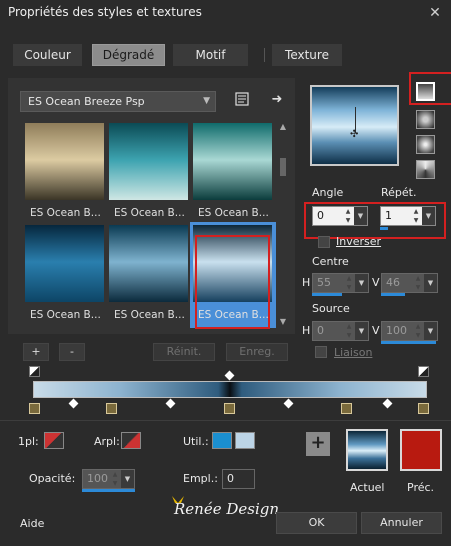 The image size is (451, 546). Describe the element at coordinates (409, 283) in the screenshot. I see `centre-v-field: 46 ▲ ▼ ▼` at that location.